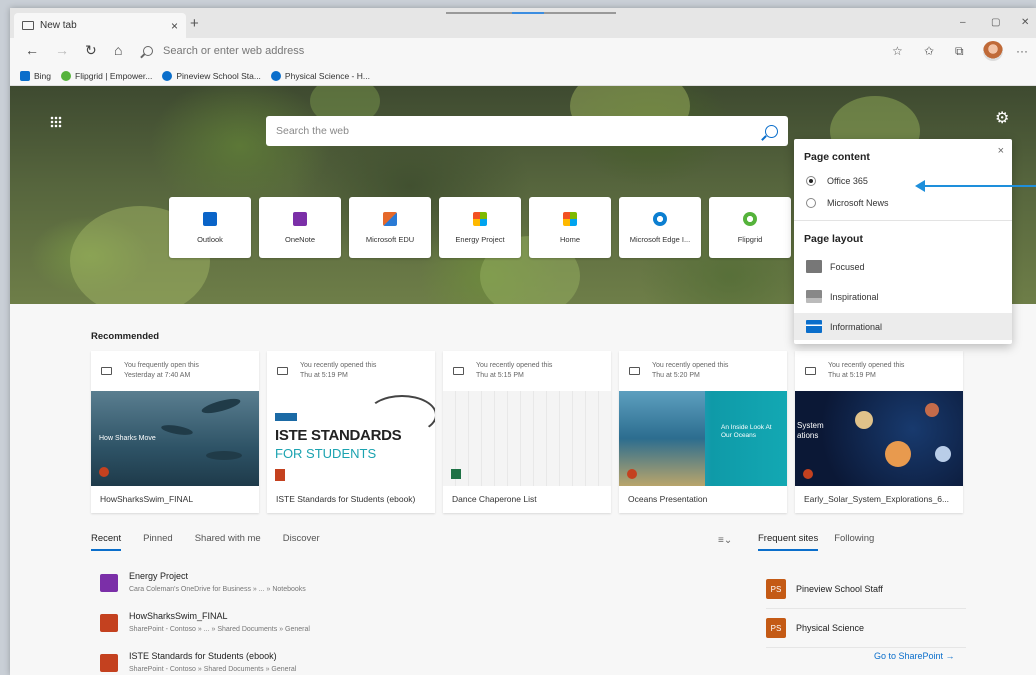 This screenshot has width=1036, height=675. I want to click on arrow-pointer-line, so click(979, 186).